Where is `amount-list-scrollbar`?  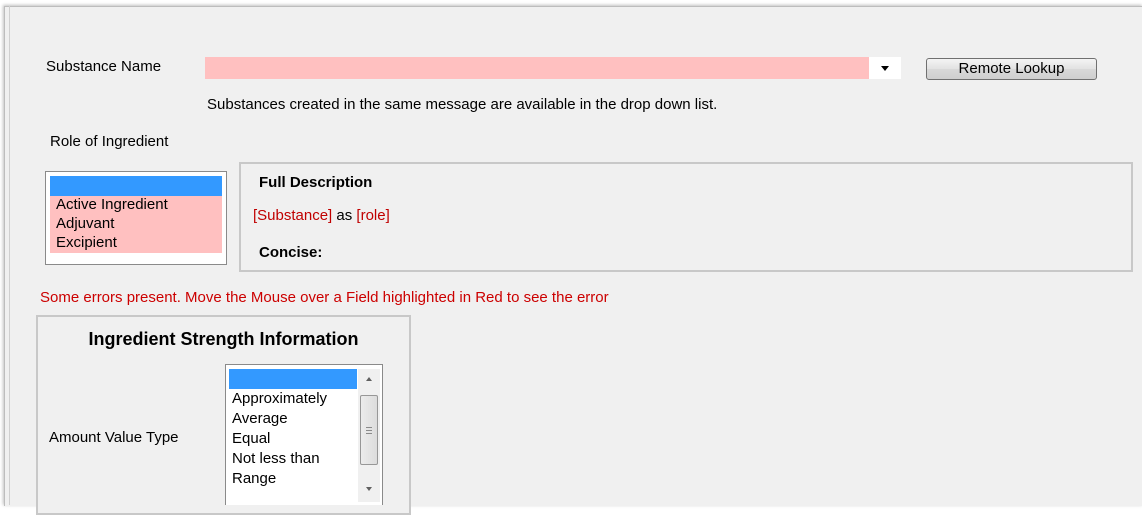 amount-list-scrollbar is located at coordinates (369, 435).